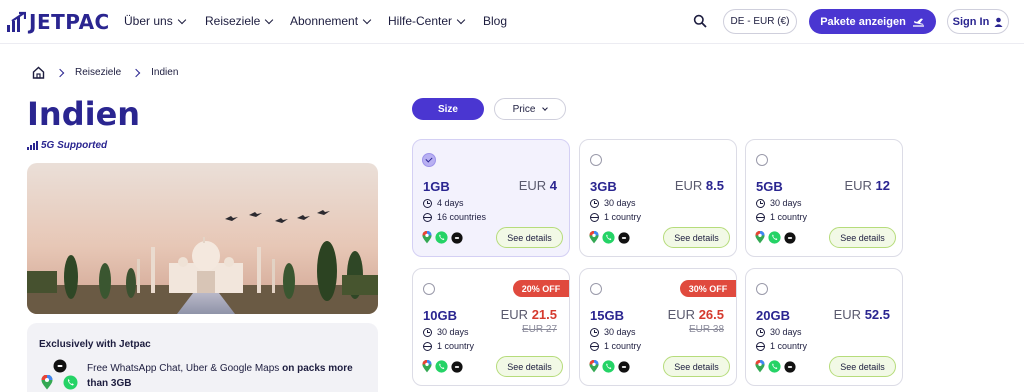 The image size is (1024, 392). What do you see at coordinates (202, 238) in the screenshot?
I see `destination-hero-image` at bounding box center [202, 238].